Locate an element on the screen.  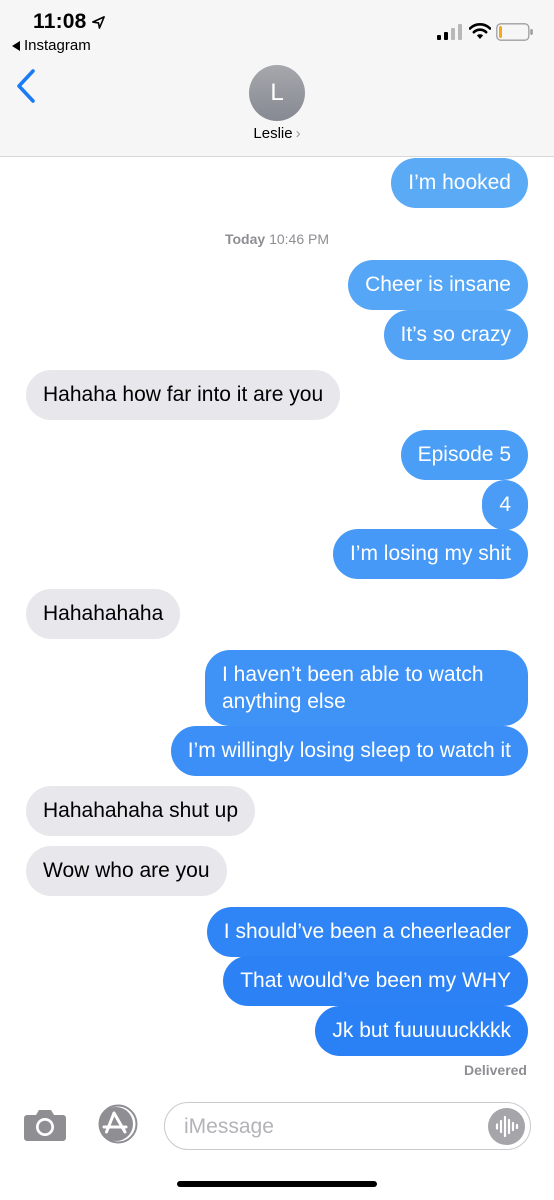
avatar-initial: L is located at coordinates (277, 92).